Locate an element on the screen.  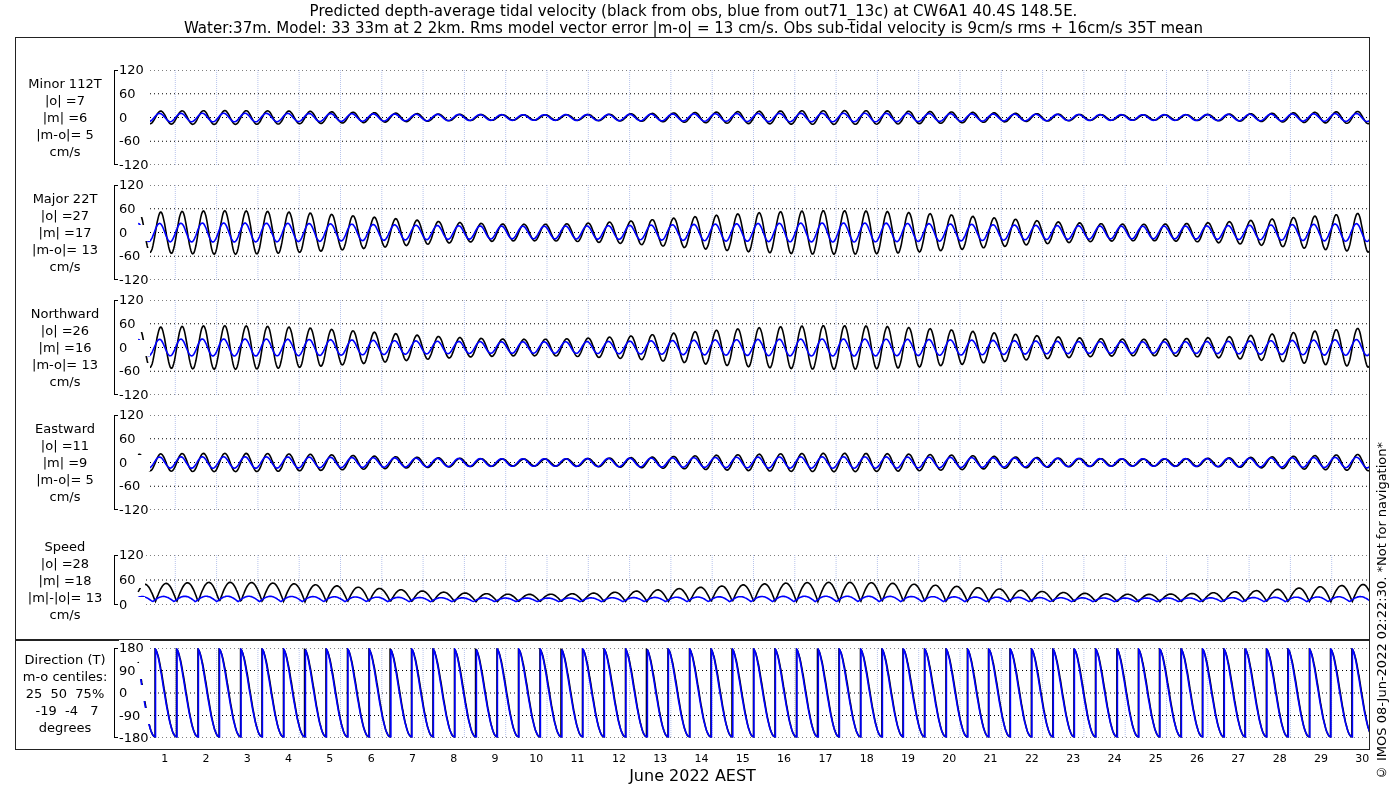
axis-tick-label: 60 is located at coordinates (132, 580).